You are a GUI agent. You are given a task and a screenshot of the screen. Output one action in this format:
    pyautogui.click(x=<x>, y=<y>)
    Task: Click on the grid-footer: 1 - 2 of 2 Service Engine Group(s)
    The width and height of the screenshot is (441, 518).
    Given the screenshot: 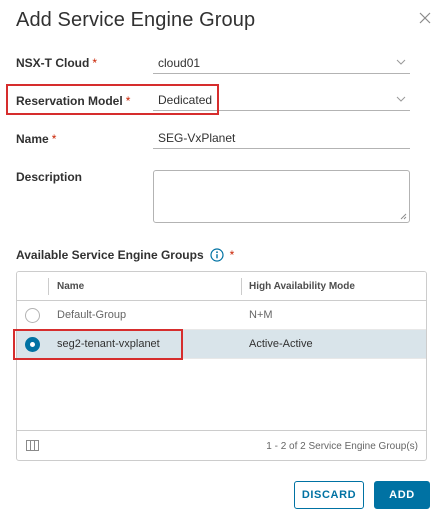 What is the action you would take?
    pyautogui.click(x=221, y=445)
    